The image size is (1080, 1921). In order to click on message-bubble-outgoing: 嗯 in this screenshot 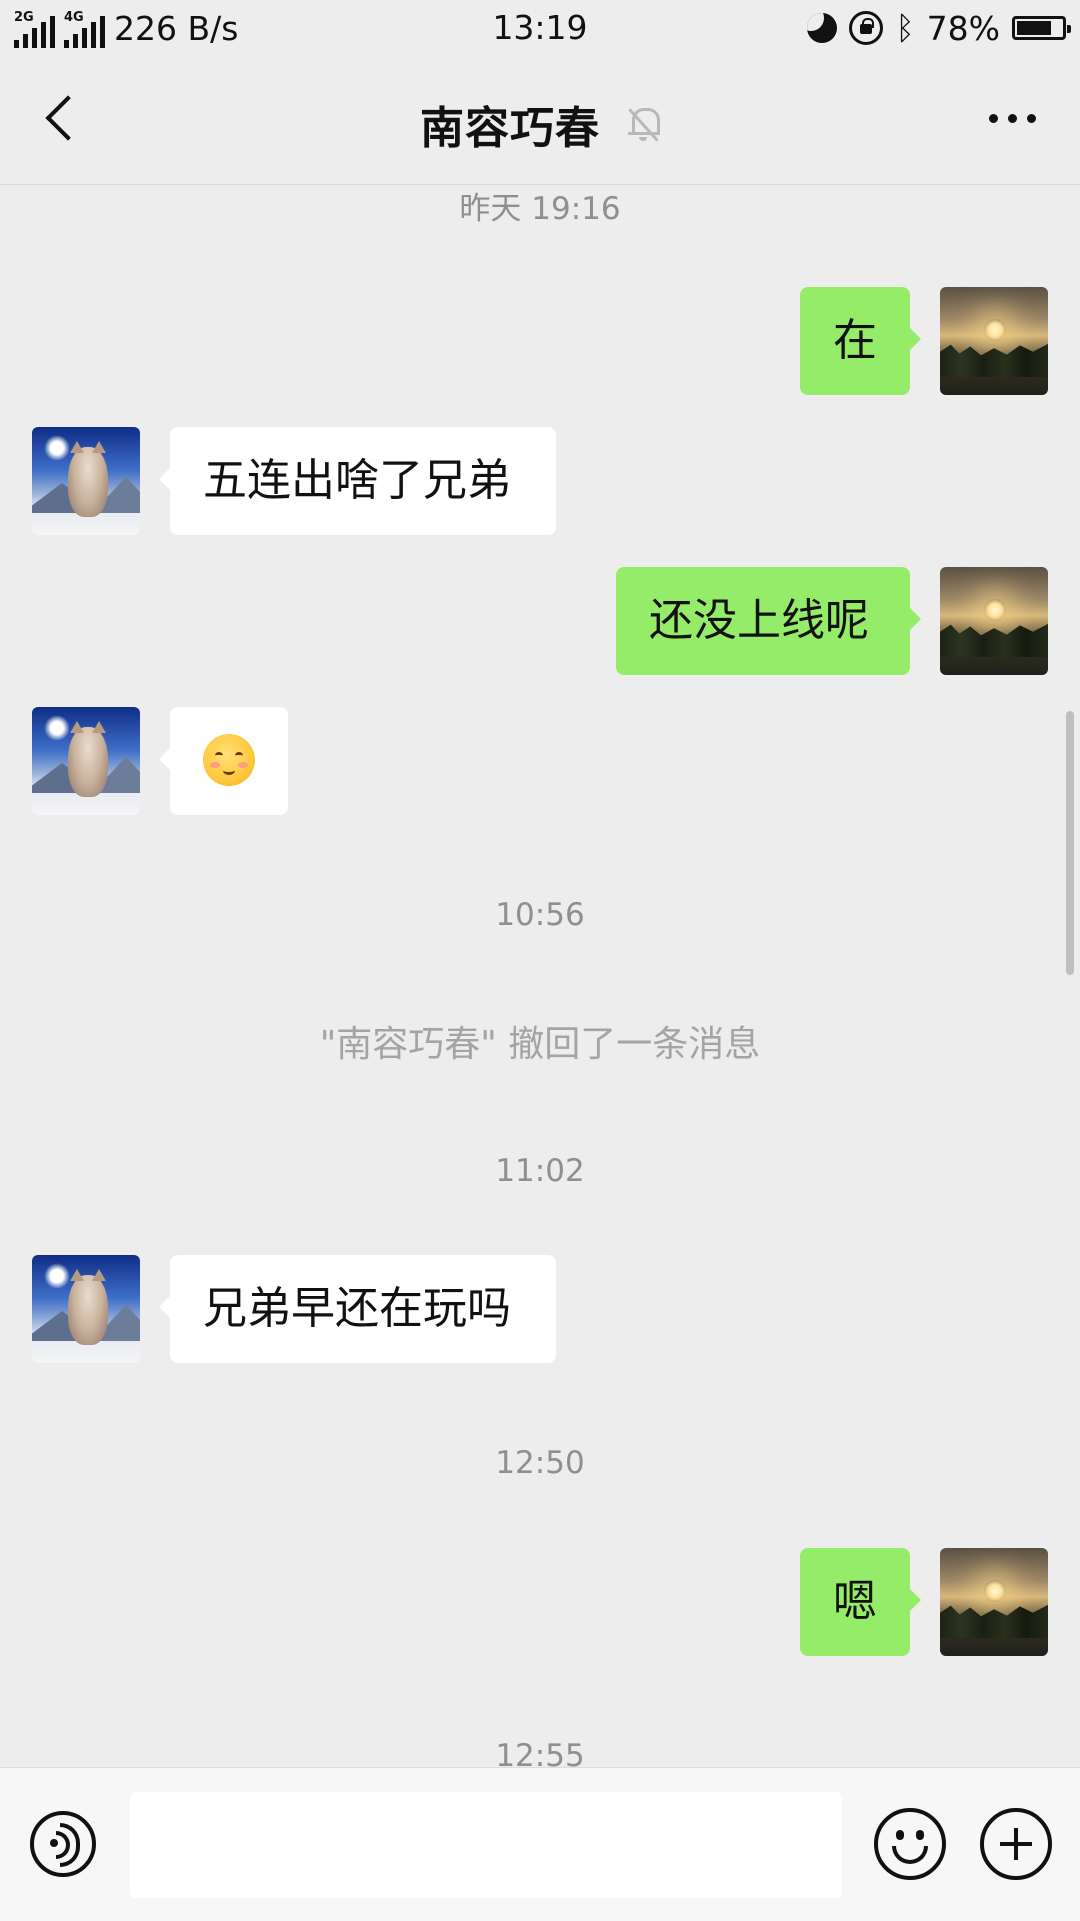, I will do `click(860, 1602)`.